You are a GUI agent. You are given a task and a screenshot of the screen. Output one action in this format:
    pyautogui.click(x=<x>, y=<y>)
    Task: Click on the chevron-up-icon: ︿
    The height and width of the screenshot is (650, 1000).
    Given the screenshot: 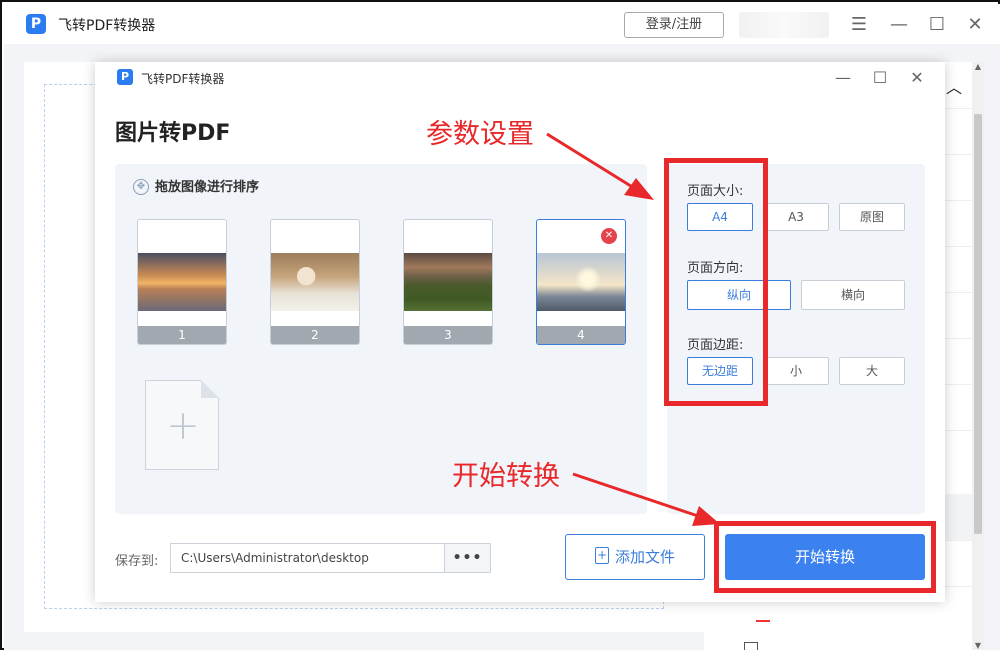 What is the action you would take?
    pyautogui.click(x=954, y=86)
    